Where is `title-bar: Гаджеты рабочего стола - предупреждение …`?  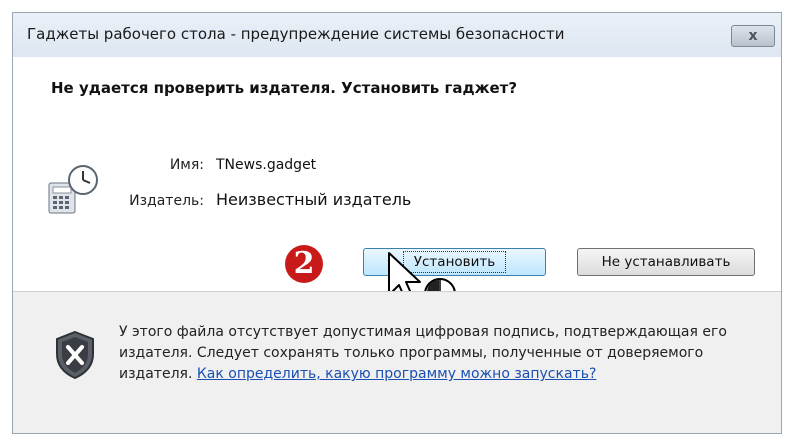 title-bar: Гаджеты рабочего стола - предупреждение … is located at coordinates (397, 35).